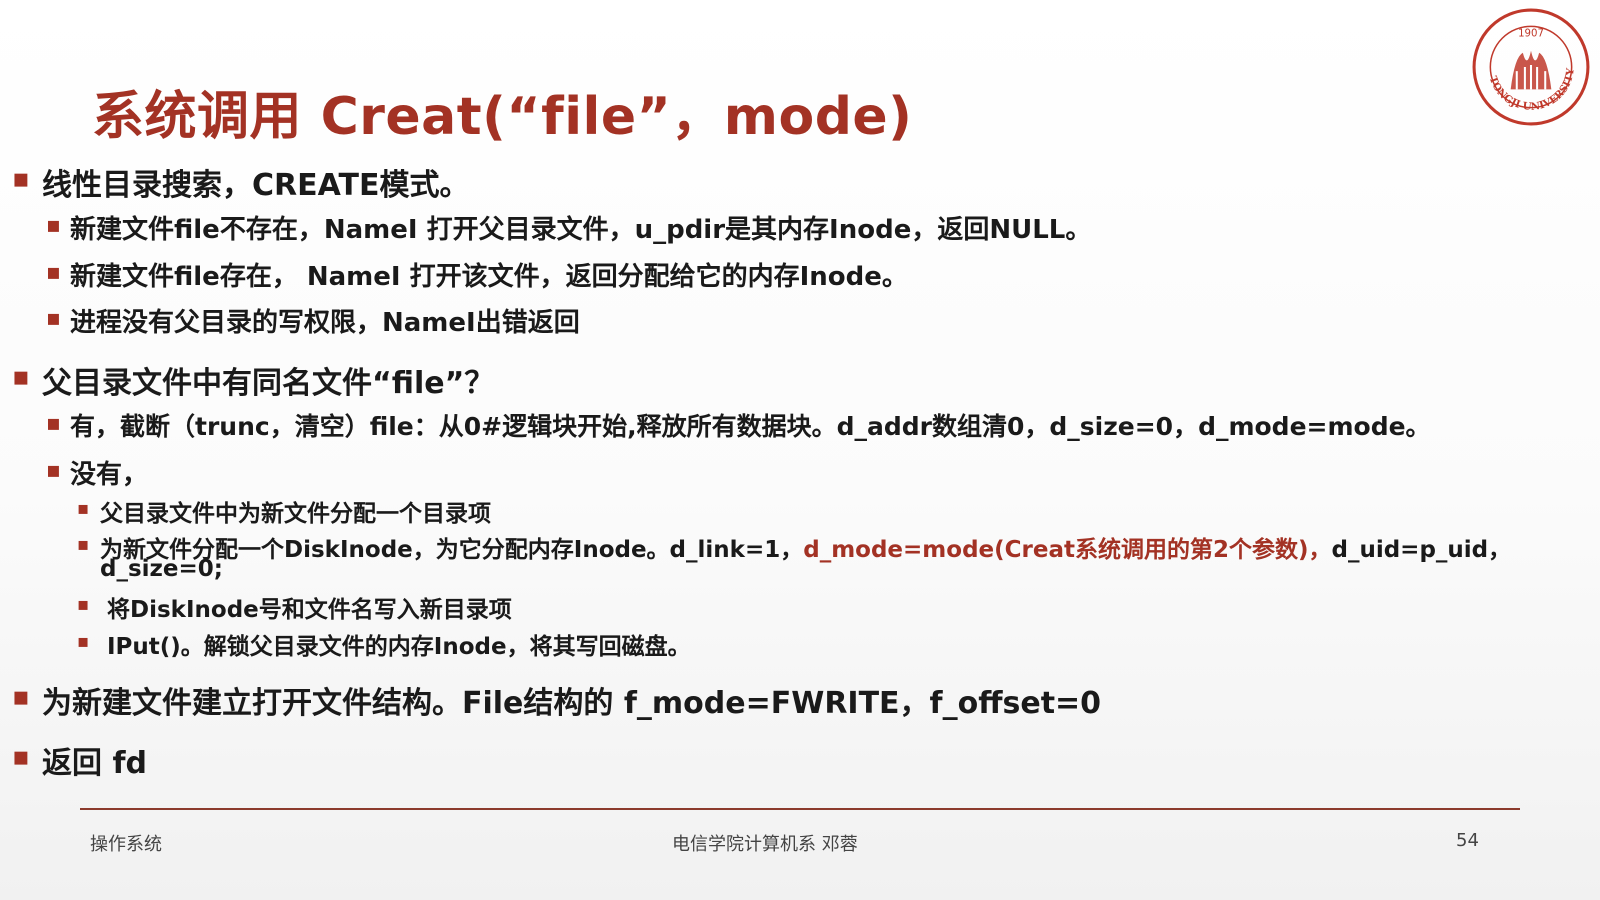 This screenshot has height=900, width=1600. Describe the element at coordinates (268, 383) in the screenshot. I see `bullet-same-name-file: 父目录文件中有同名文件“file”？` at that location.